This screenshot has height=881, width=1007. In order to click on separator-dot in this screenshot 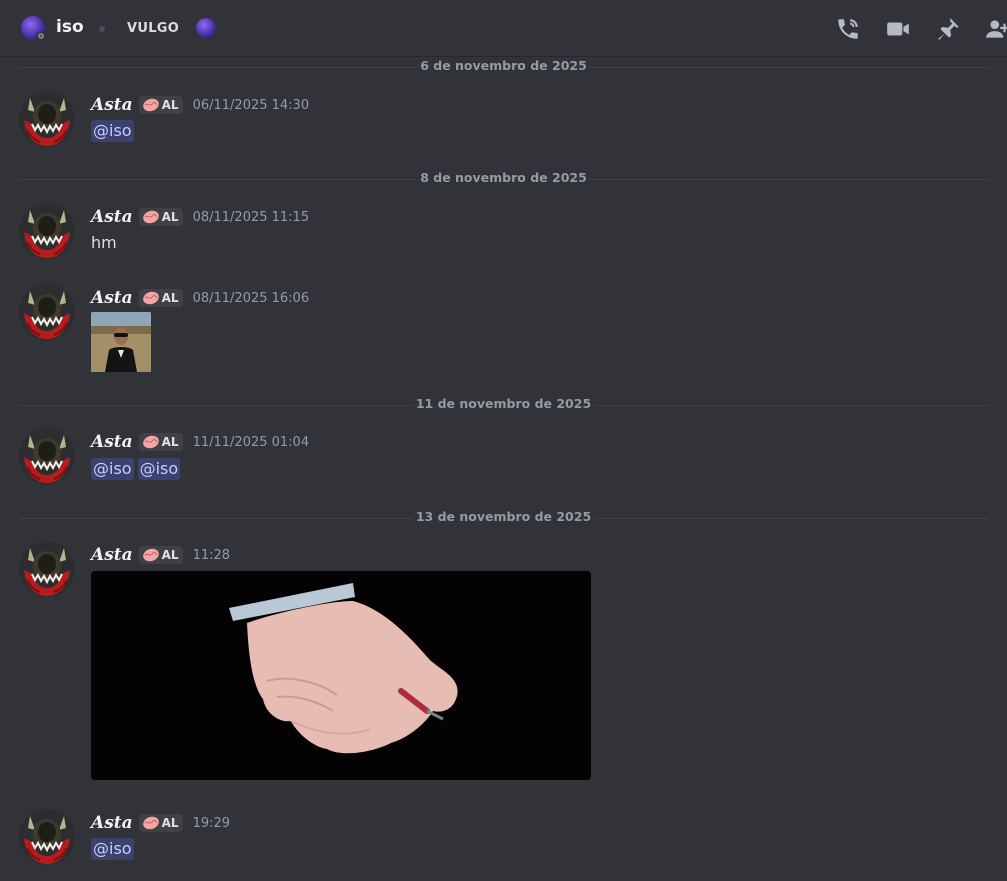, I will do `click(102, 29)`.